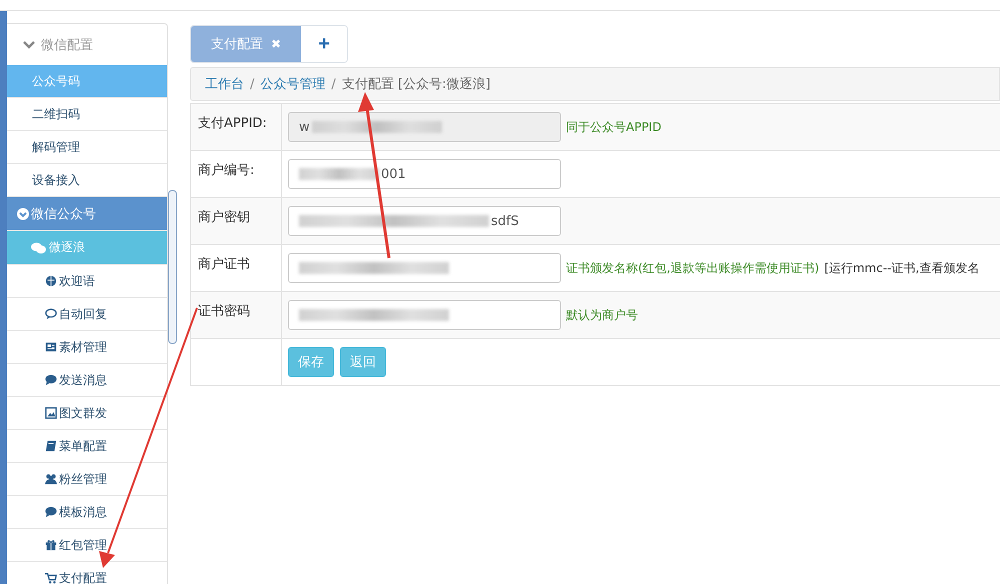  Describe the element at coordinates (87, 147) in the screenshot. I see `sidebar-item: 解码管理` at that location.